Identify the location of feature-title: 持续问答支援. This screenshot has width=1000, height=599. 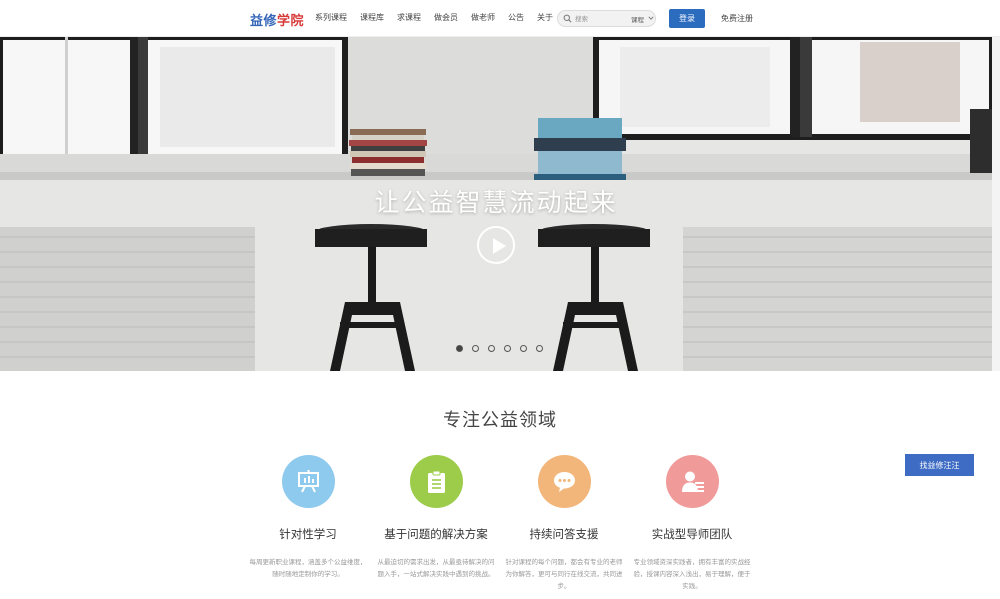
(564, 534).